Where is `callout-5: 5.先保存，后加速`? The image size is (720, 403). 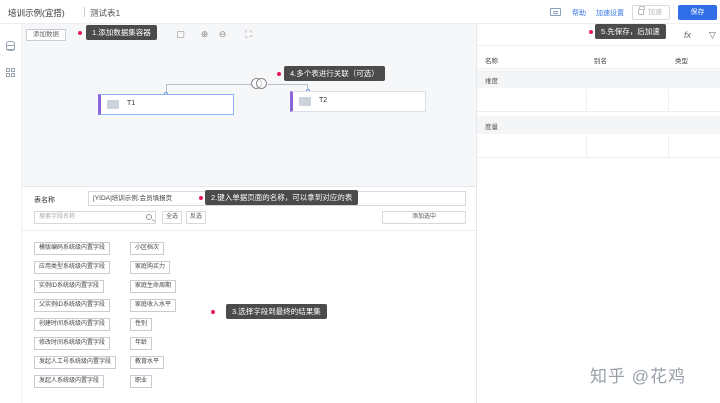 callout-5: 5.先保存，后加速 is located at coordinates (630, 31).